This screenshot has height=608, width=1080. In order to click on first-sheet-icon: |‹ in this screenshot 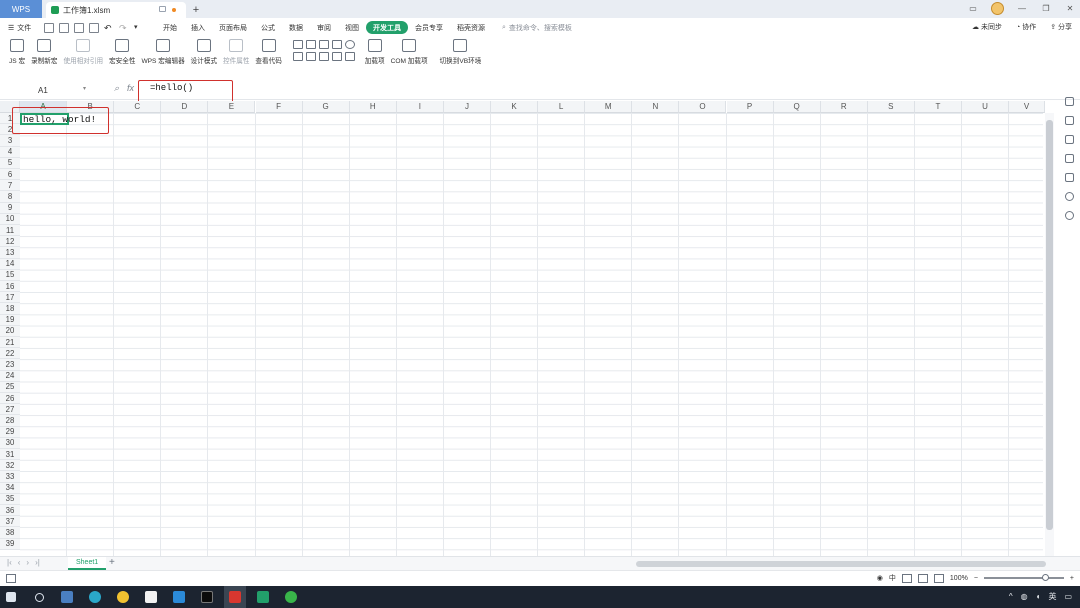, I will do `click(9, 562)`.